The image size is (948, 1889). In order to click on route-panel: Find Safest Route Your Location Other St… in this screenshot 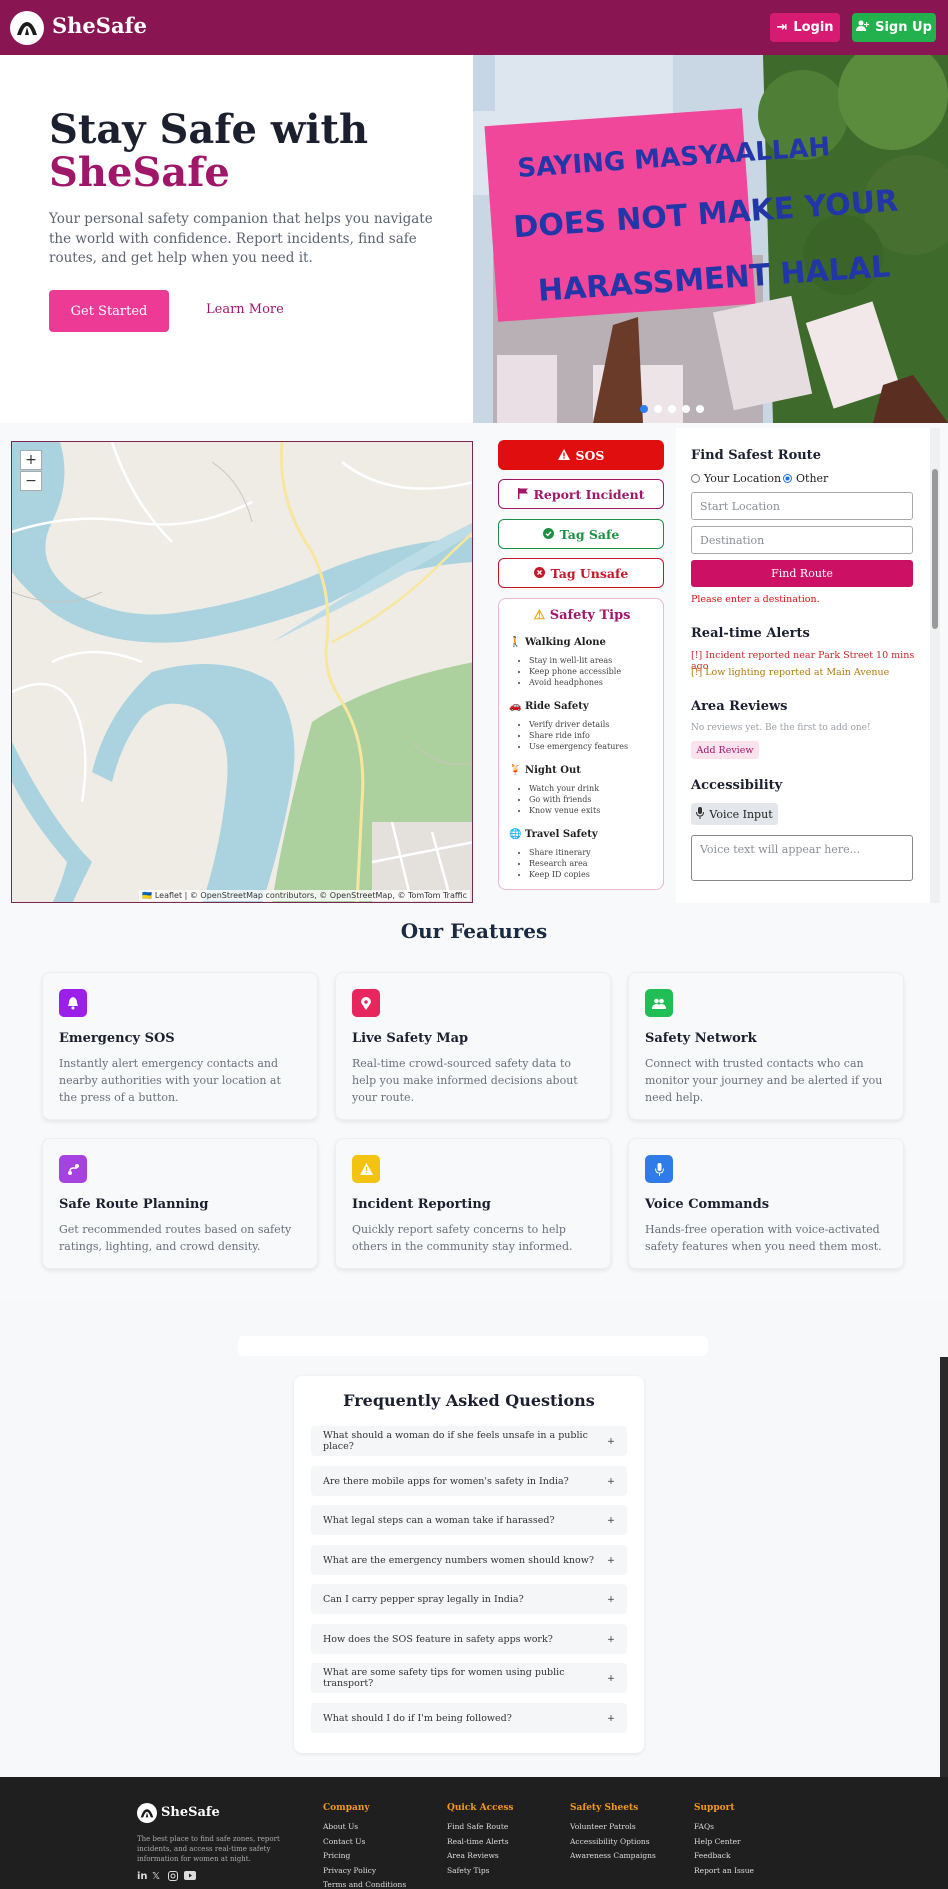, I will do `click(804, 665)`.